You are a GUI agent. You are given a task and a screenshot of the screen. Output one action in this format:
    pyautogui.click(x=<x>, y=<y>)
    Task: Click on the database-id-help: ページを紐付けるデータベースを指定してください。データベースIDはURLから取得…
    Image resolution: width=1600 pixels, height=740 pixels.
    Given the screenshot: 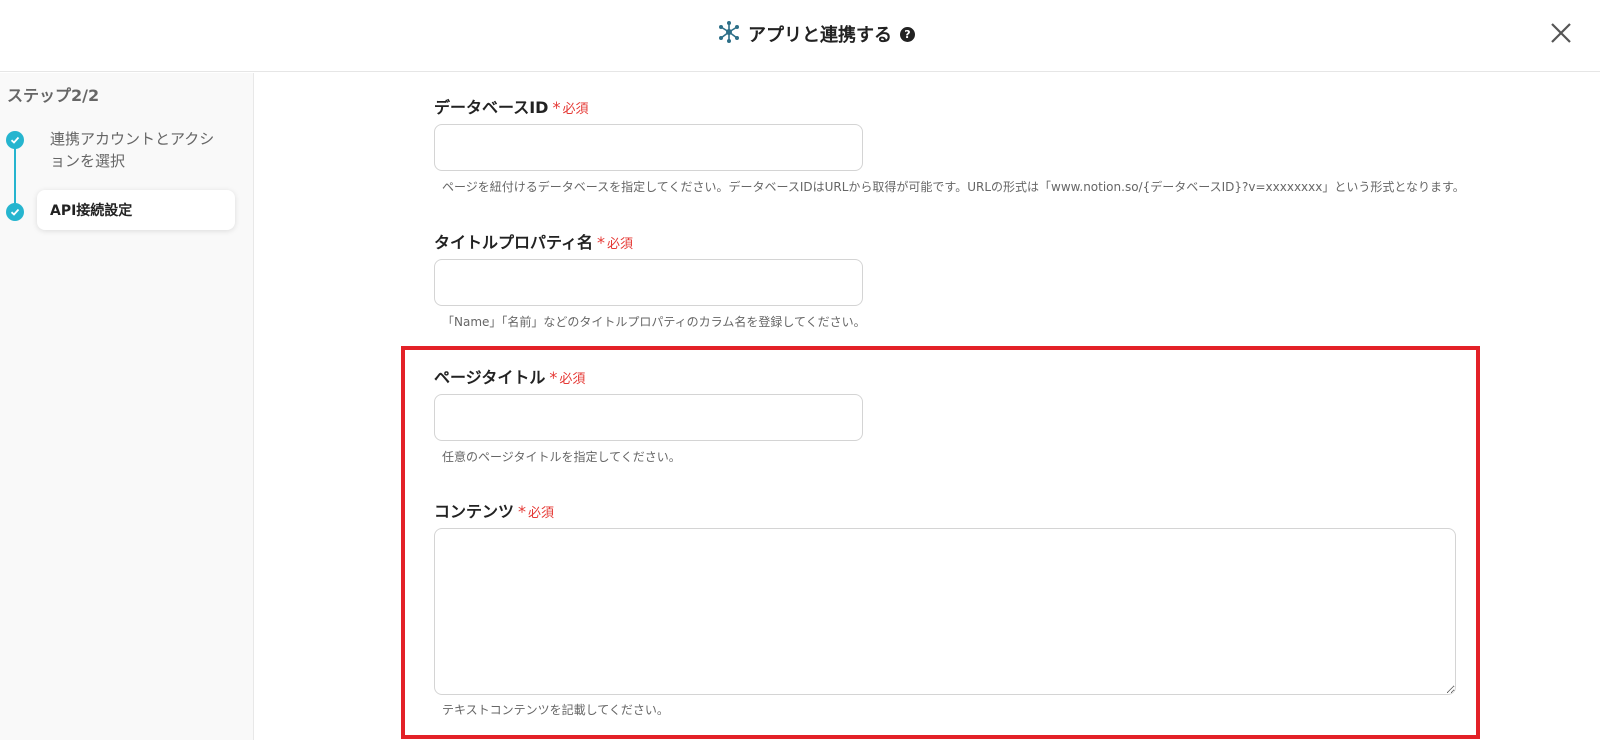 What is the action you would take?
    pyautogui.click(x=953, y=187)
    